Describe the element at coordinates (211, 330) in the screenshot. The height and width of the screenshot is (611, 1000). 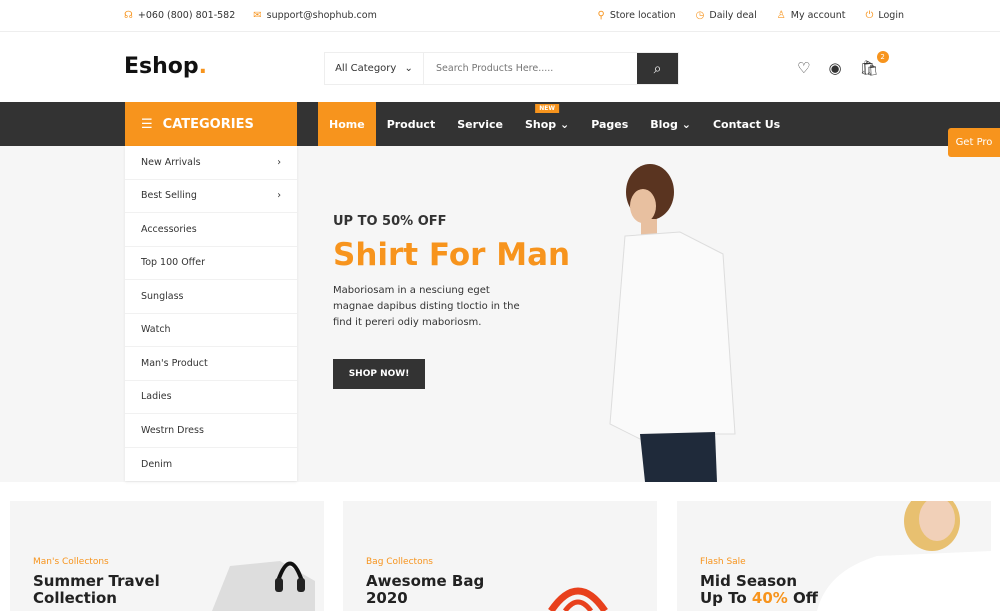
I see `category-item: Watch` at that location.